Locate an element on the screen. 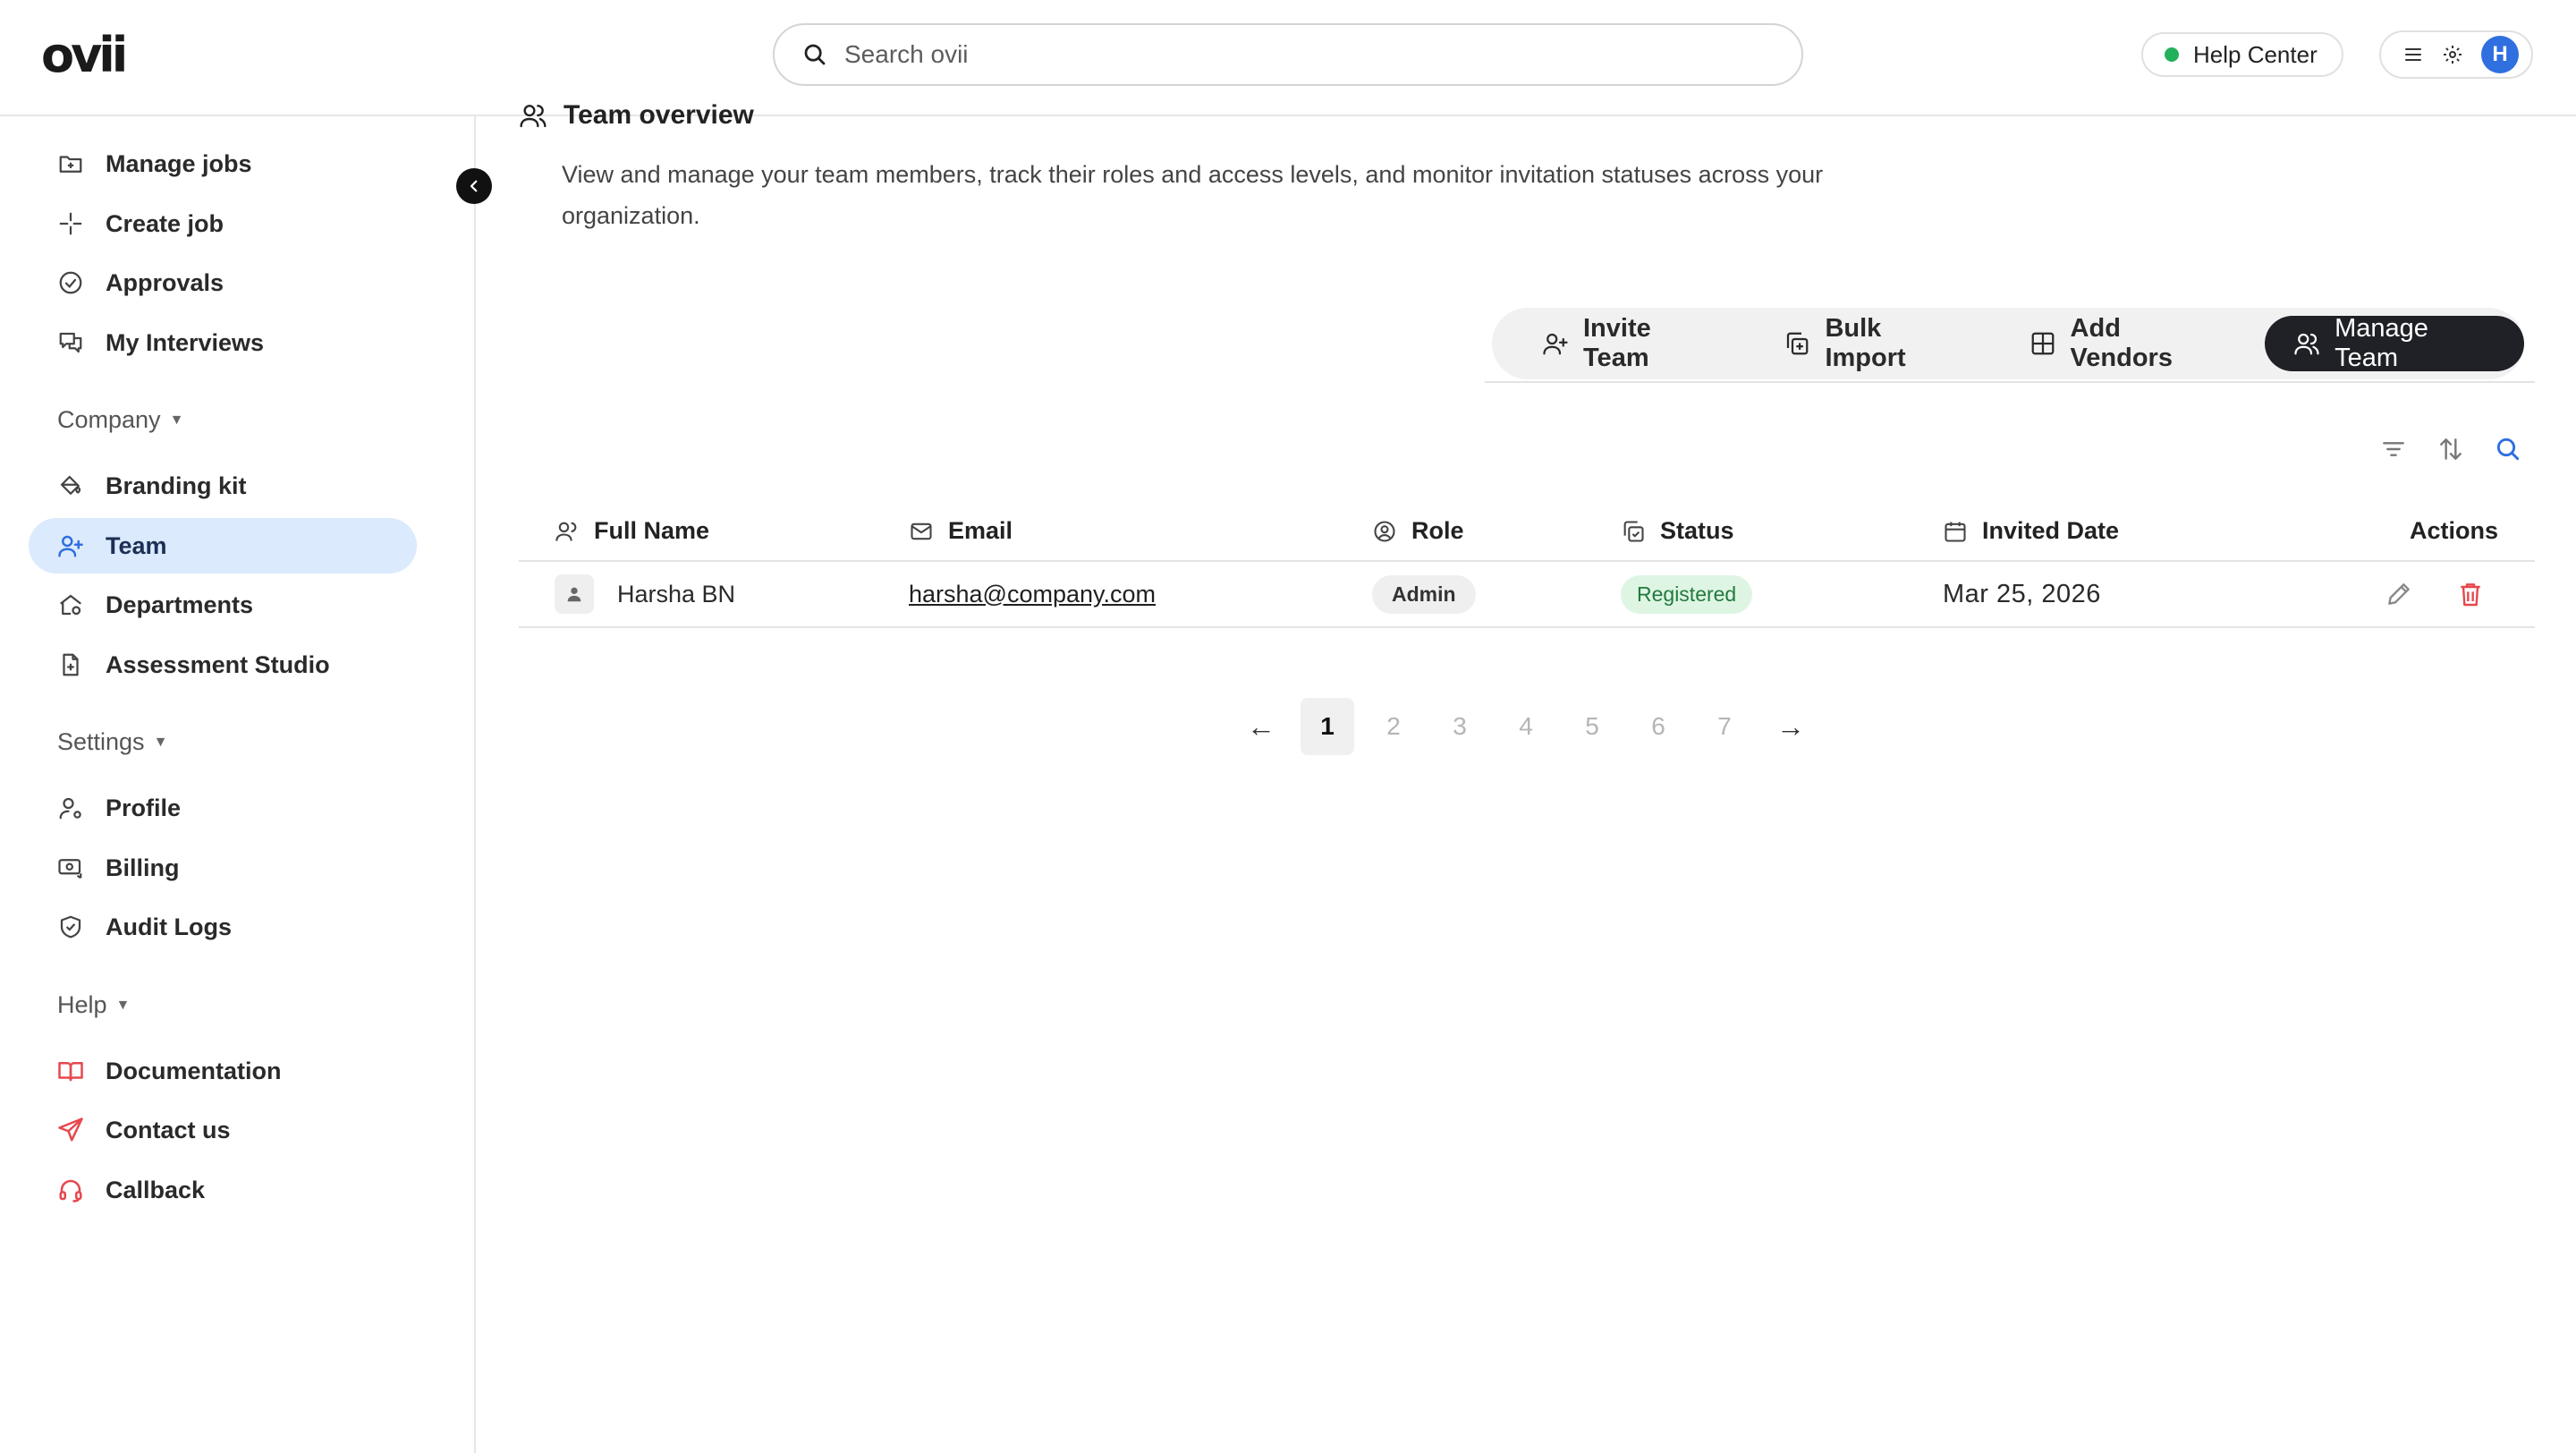 The height and width of the screenshot is (1453, 2576). next-page-button: → is located at coordinates (1791, 726).